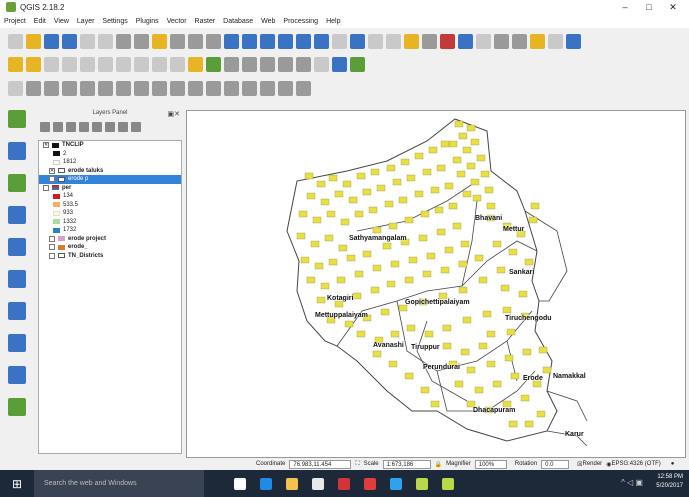 The height and width of the screenshot is (497, 689). I want to click on redo-icon, so click(51, 88).